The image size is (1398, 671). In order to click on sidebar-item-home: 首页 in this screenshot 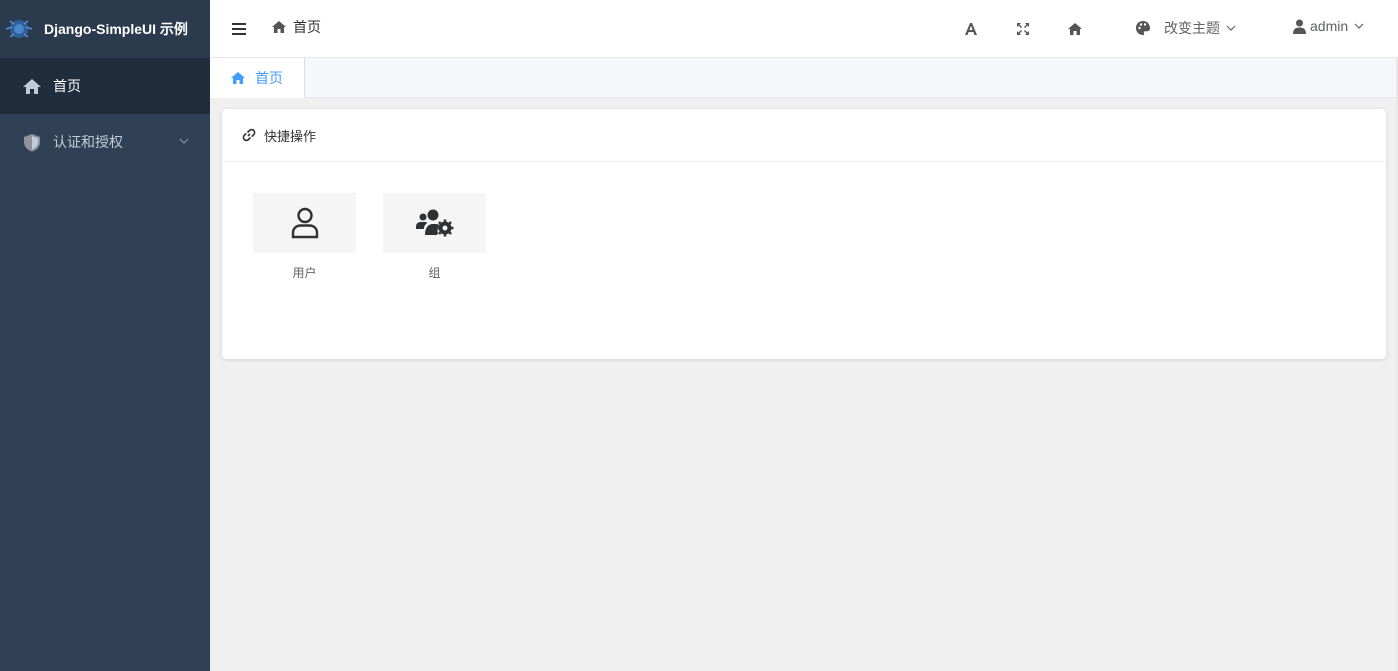, I will do `click(105, 86)`.